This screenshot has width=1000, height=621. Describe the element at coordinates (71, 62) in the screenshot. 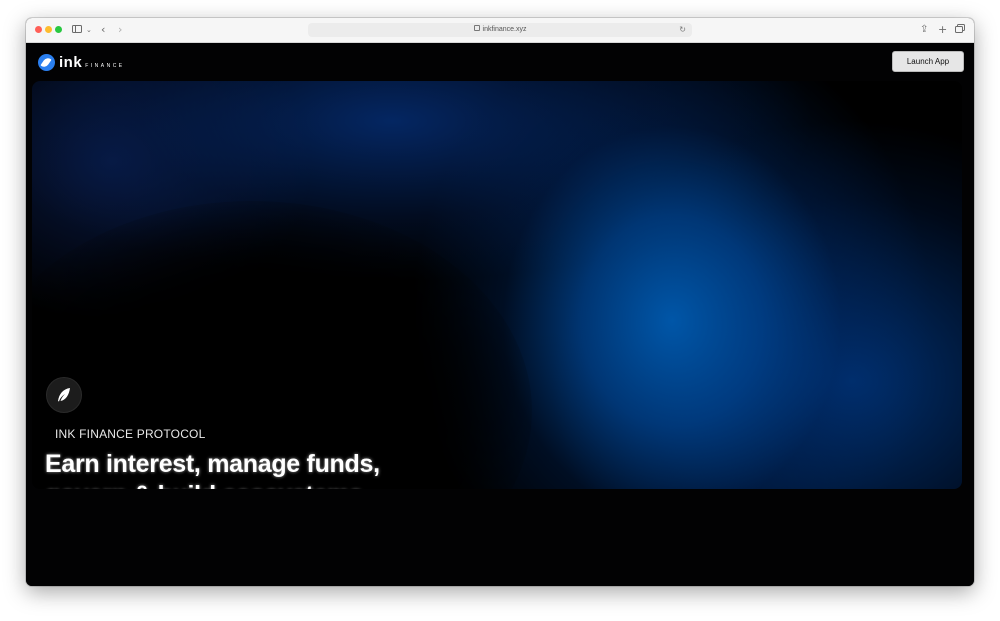

I see `logo-text: ink` at that location.